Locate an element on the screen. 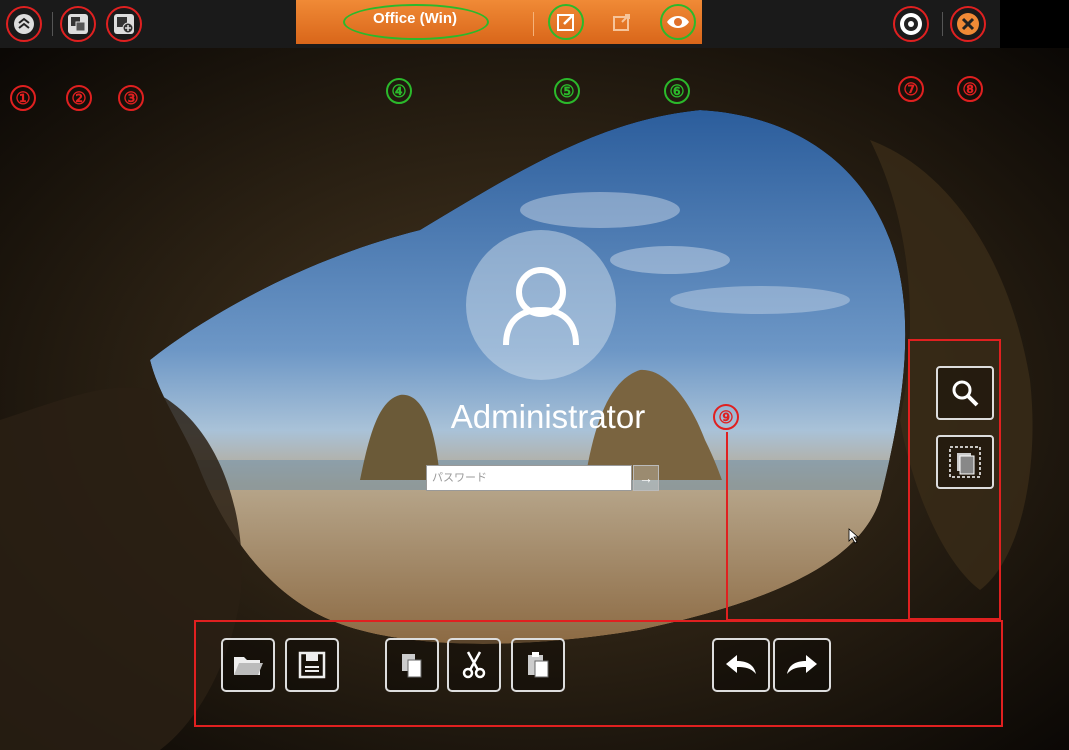 This screenshot has width=1069, height=750. cut-icon is located at coordinates (474, 665).